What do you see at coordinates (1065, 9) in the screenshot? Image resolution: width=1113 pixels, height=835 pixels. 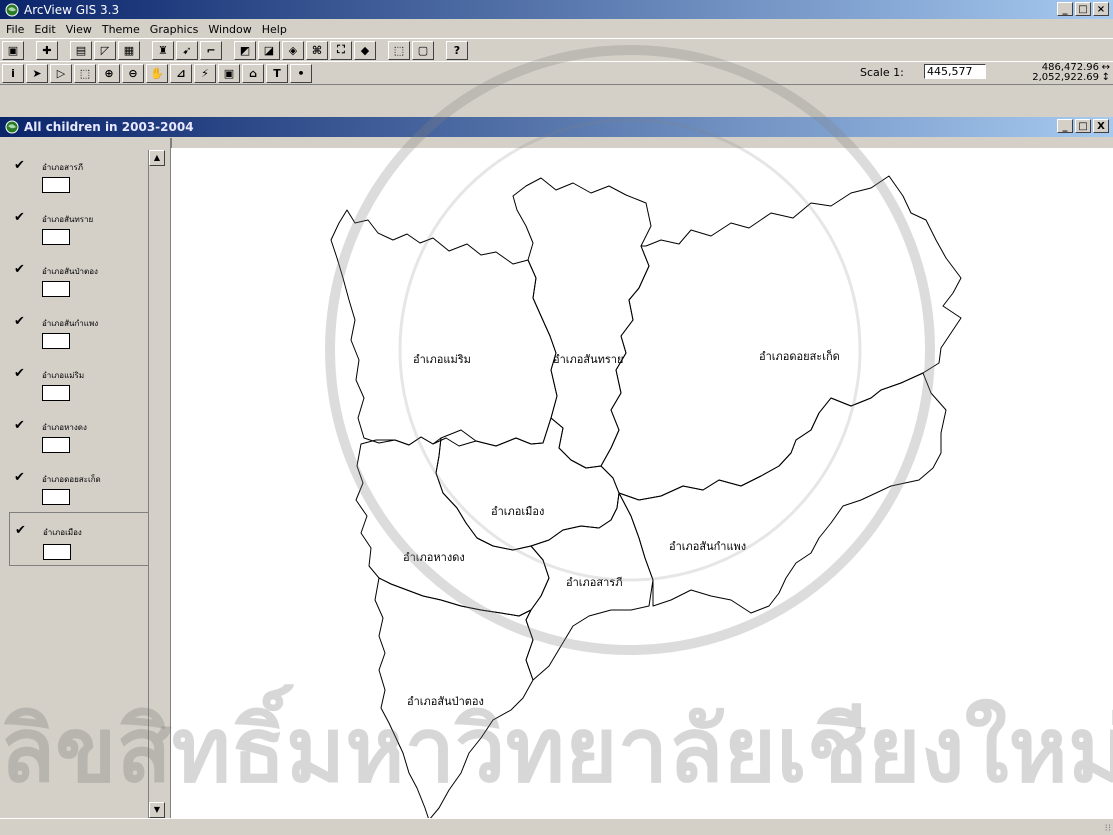 I see `minimize-icon: _` at bounding box center [1065, 9].